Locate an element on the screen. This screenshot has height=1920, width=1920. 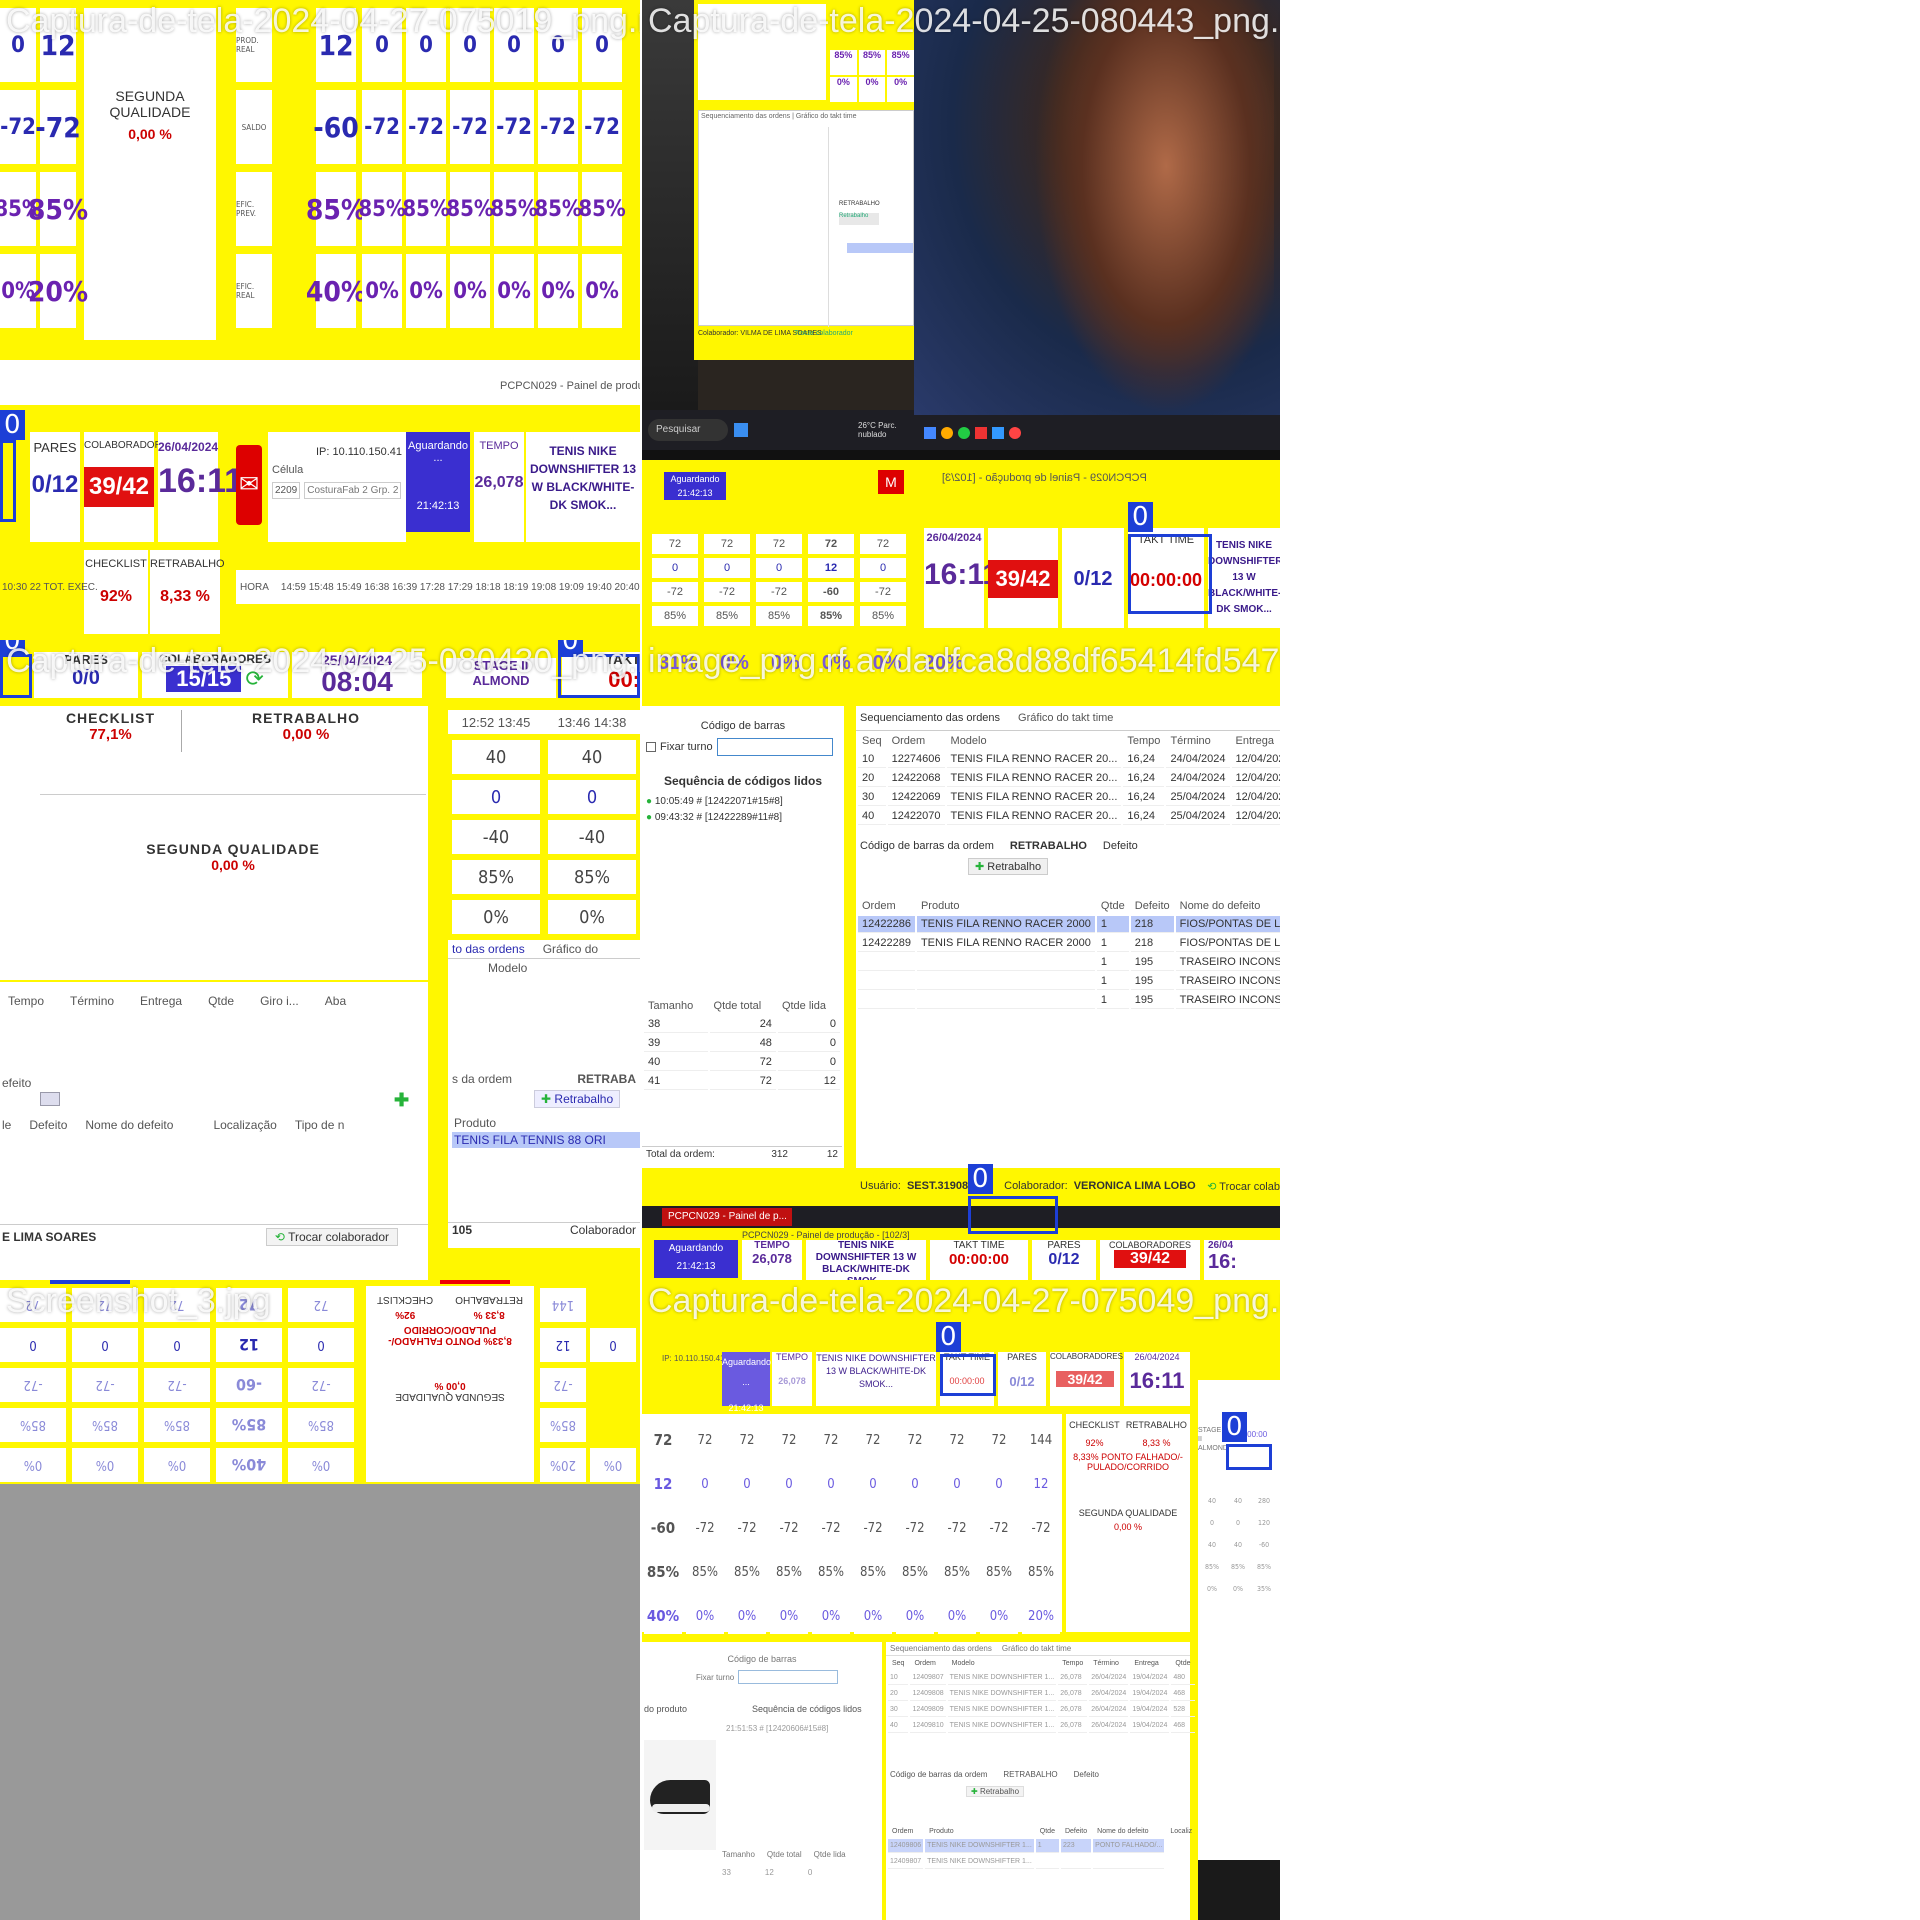
table-row: 40 72 0 is located at coordinates (742, 1062).